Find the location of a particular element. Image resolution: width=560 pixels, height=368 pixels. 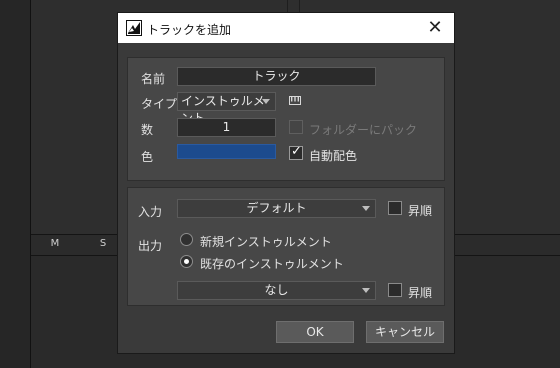

name-input: トラック is located at coordinates (276, 76).